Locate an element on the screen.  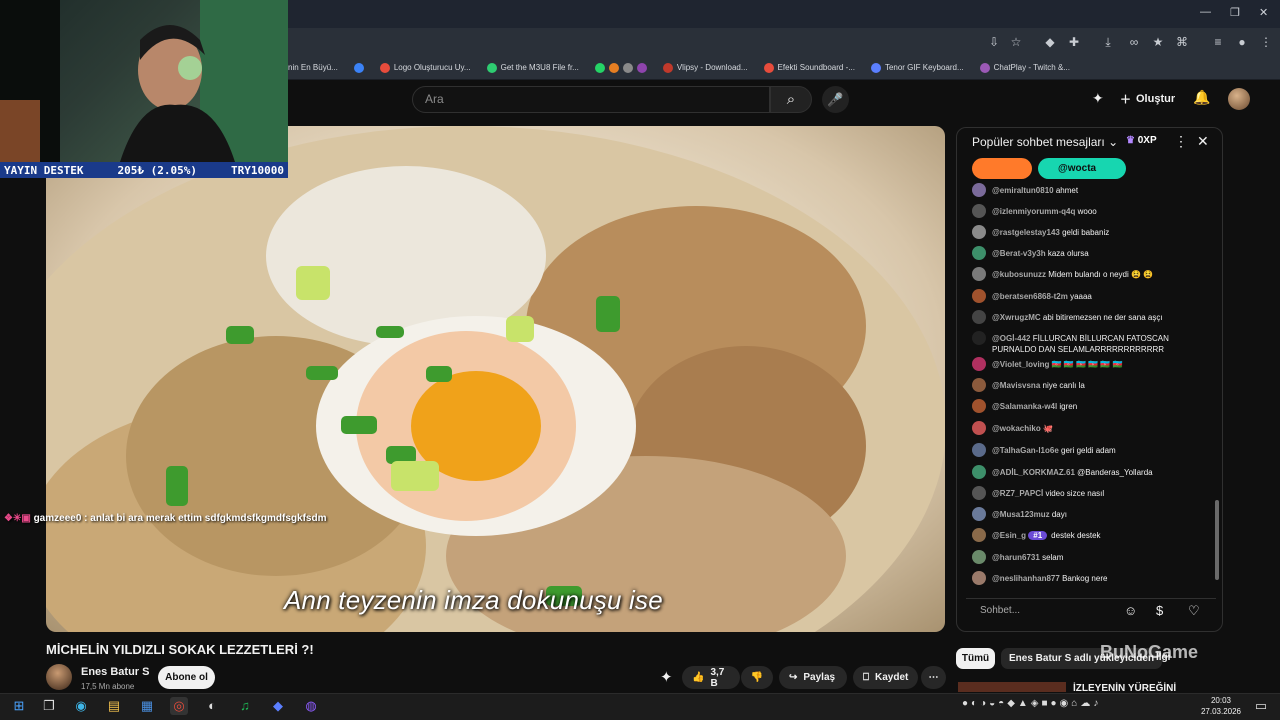
share-button: ↪ Paylaş is located at coordinates (813, 677).